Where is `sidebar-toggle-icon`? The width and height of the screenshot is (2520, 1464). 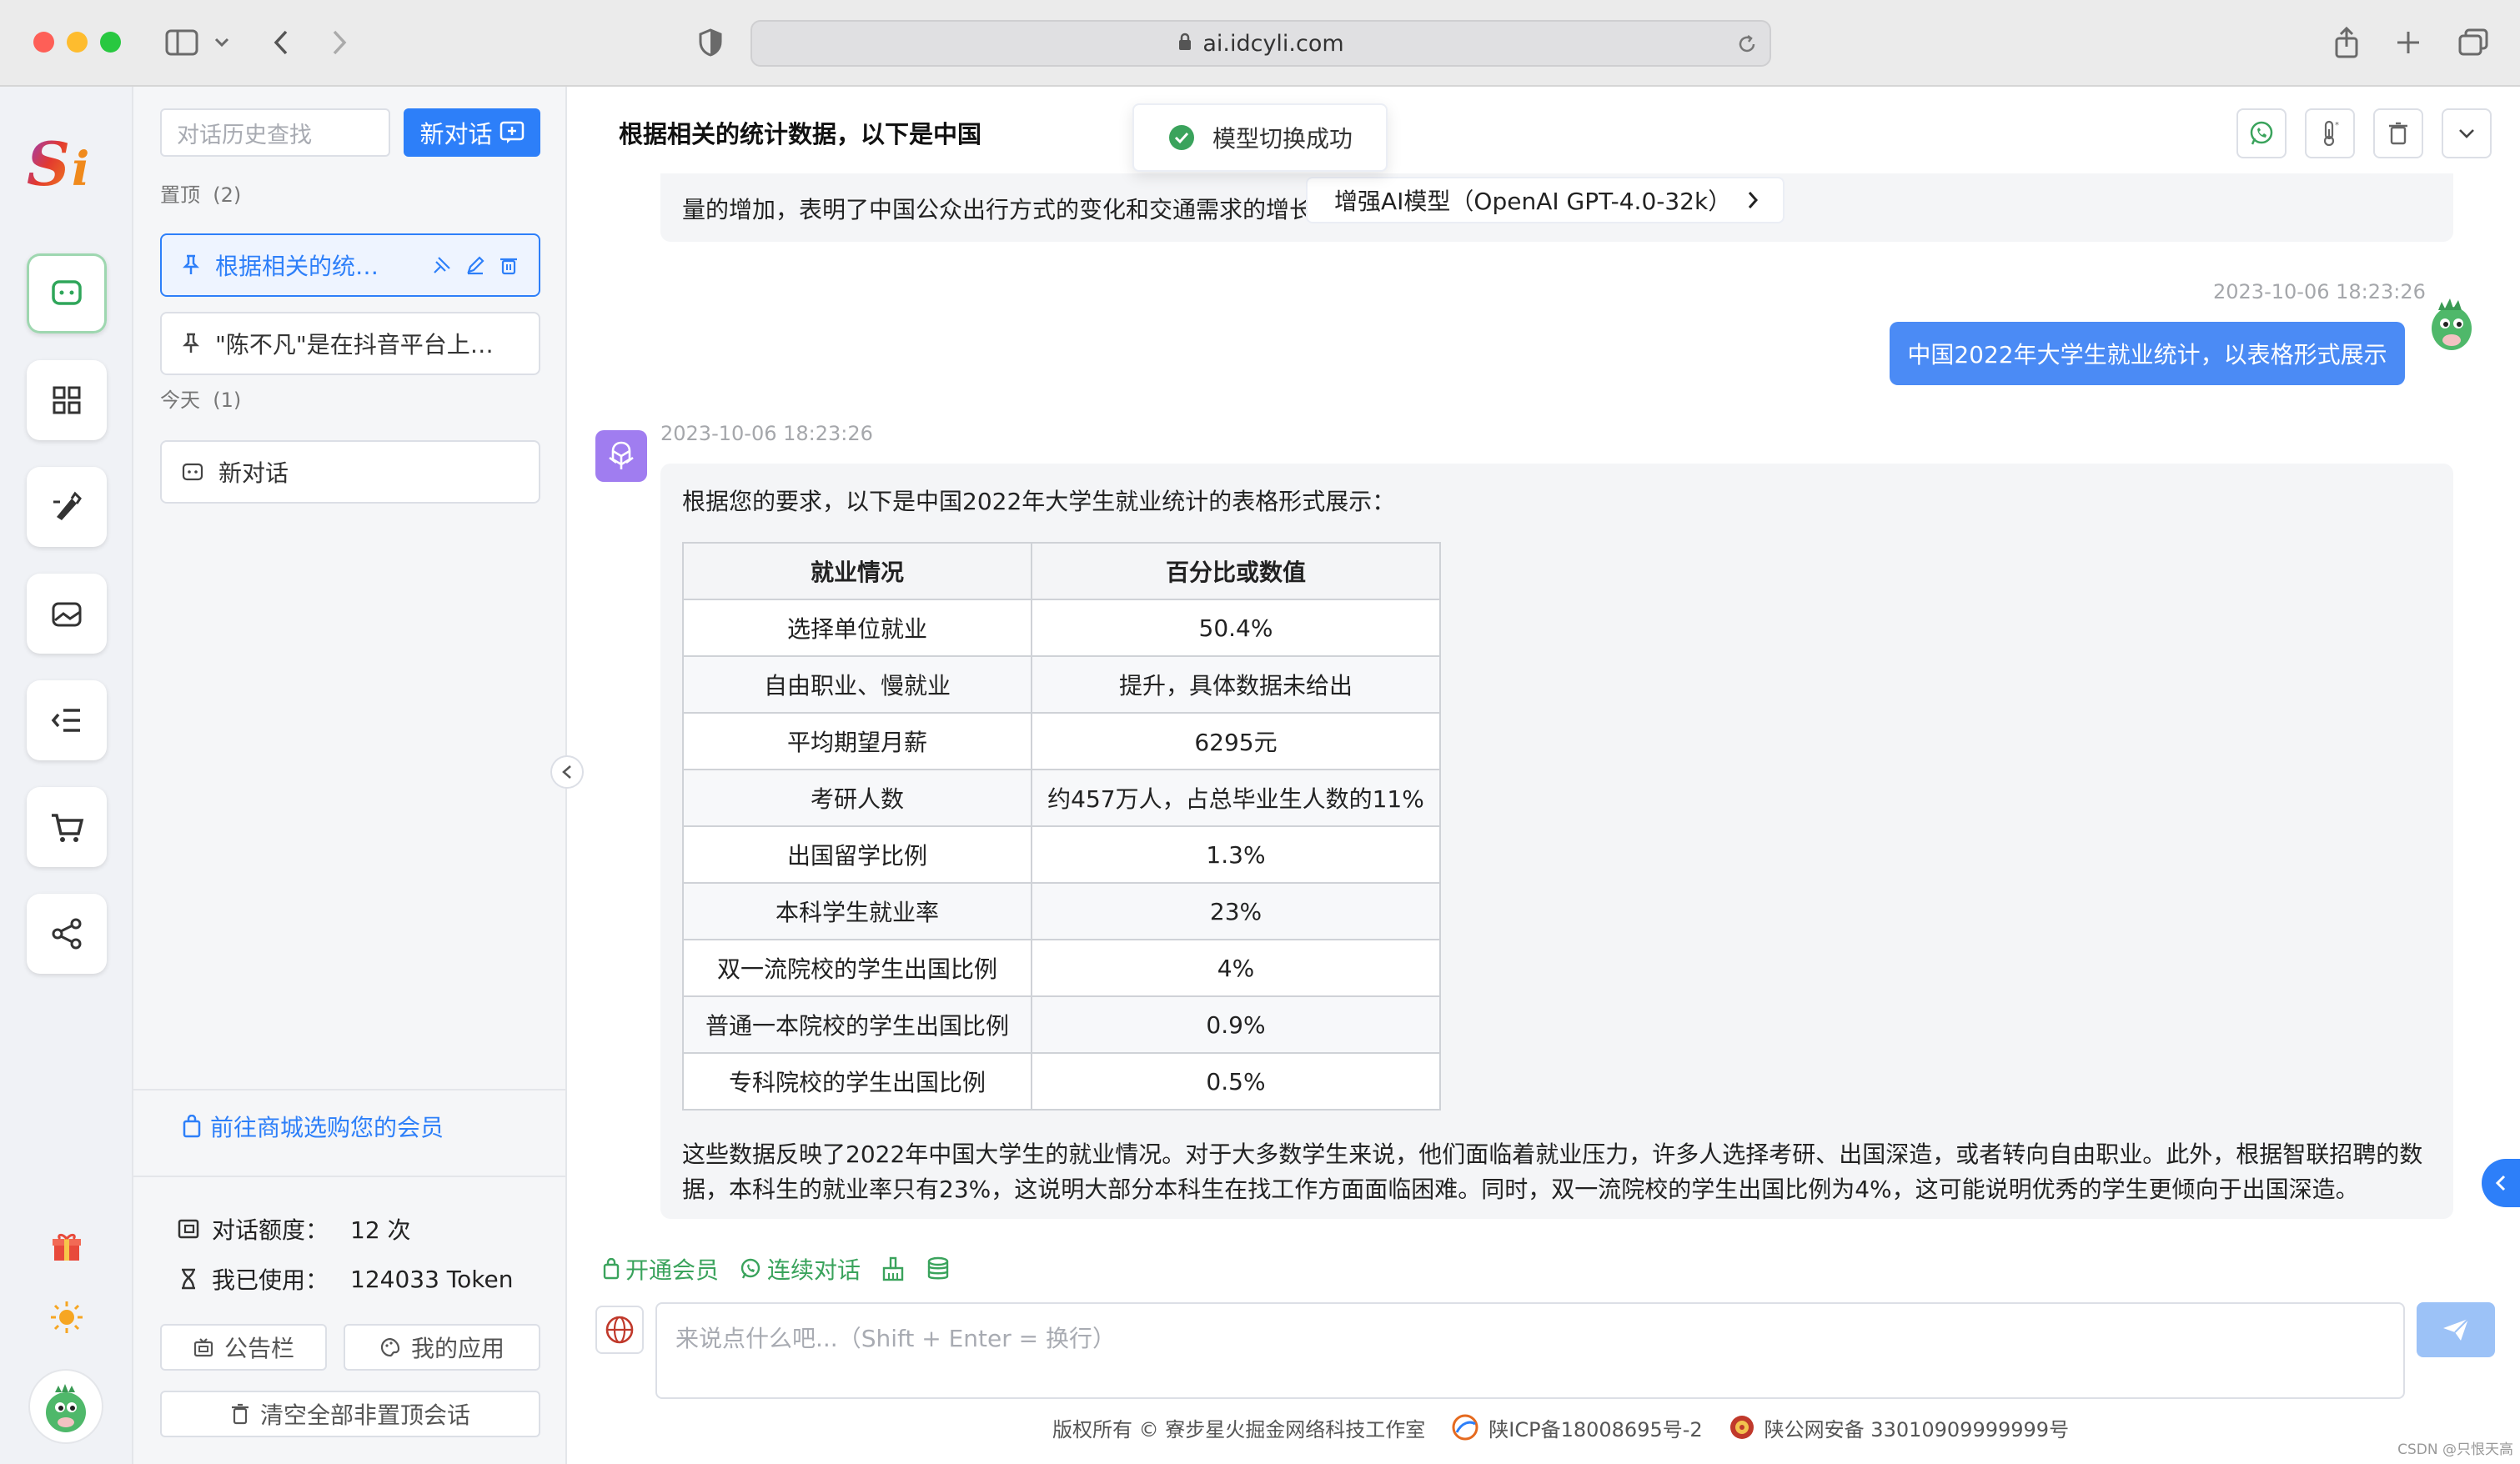 sidebar-toggle-icon is located at coordinates (182, 43).